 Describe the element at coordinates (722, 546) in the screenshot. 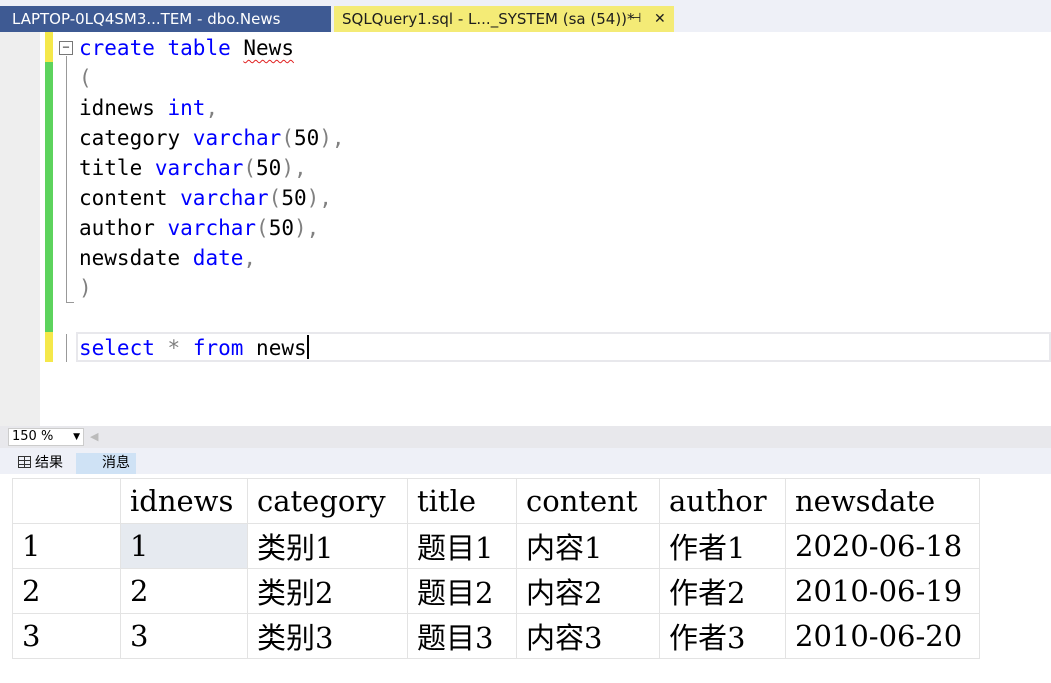

I see `cell-author: 作者1` at that location.